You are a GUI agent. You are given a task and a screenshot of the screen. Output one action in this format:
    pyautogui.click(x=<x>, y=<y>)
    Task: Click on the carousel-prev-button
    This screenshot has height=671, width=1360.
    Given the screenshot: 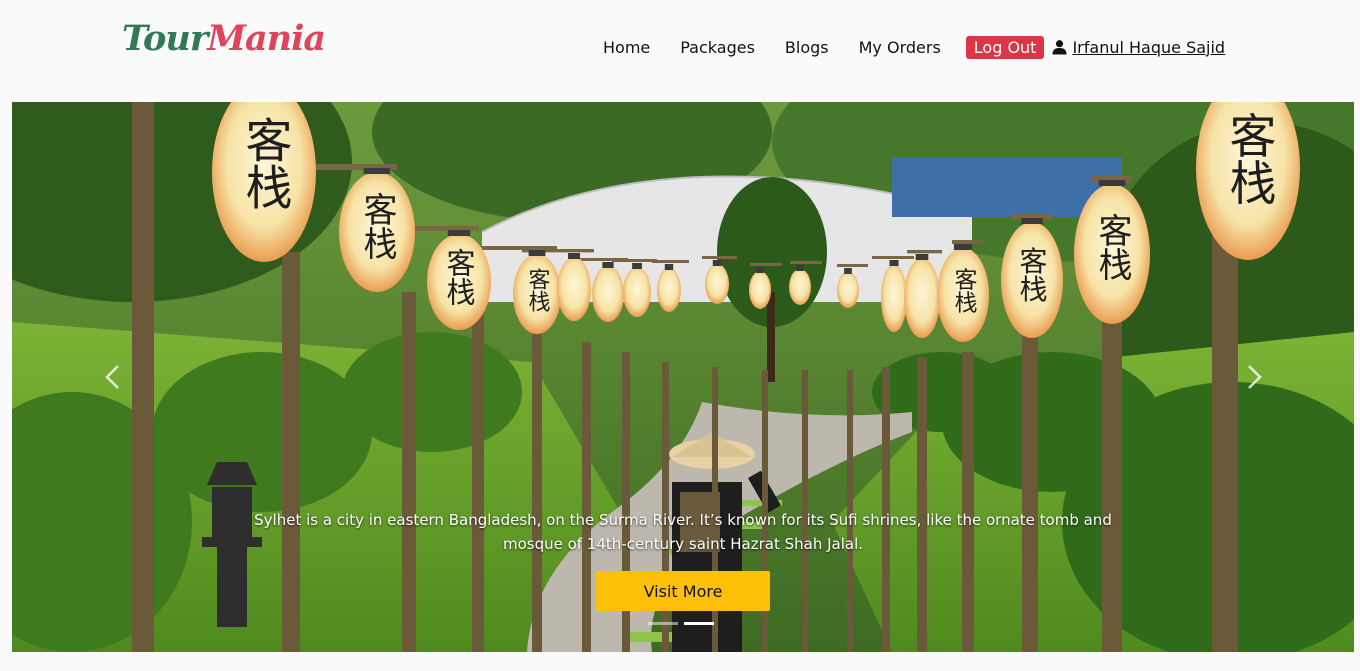 What is the action you would take?
    pyautogui.click(x=113, y=377)
    